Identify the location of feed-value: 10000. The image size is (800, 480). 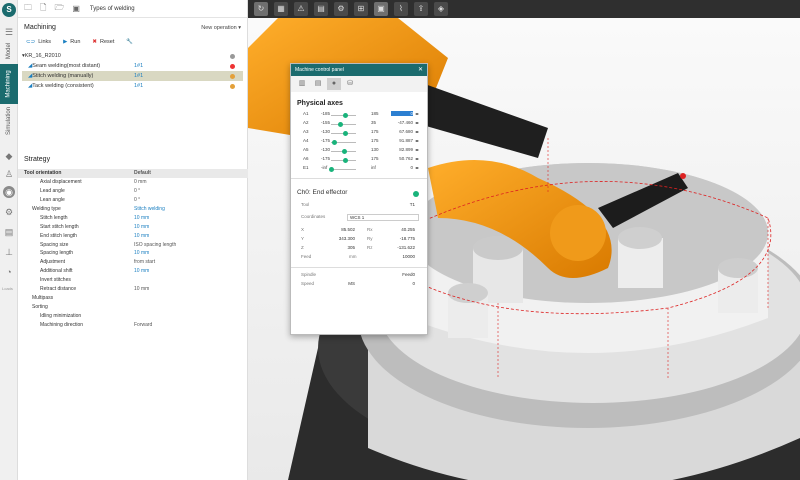
(394, 256).